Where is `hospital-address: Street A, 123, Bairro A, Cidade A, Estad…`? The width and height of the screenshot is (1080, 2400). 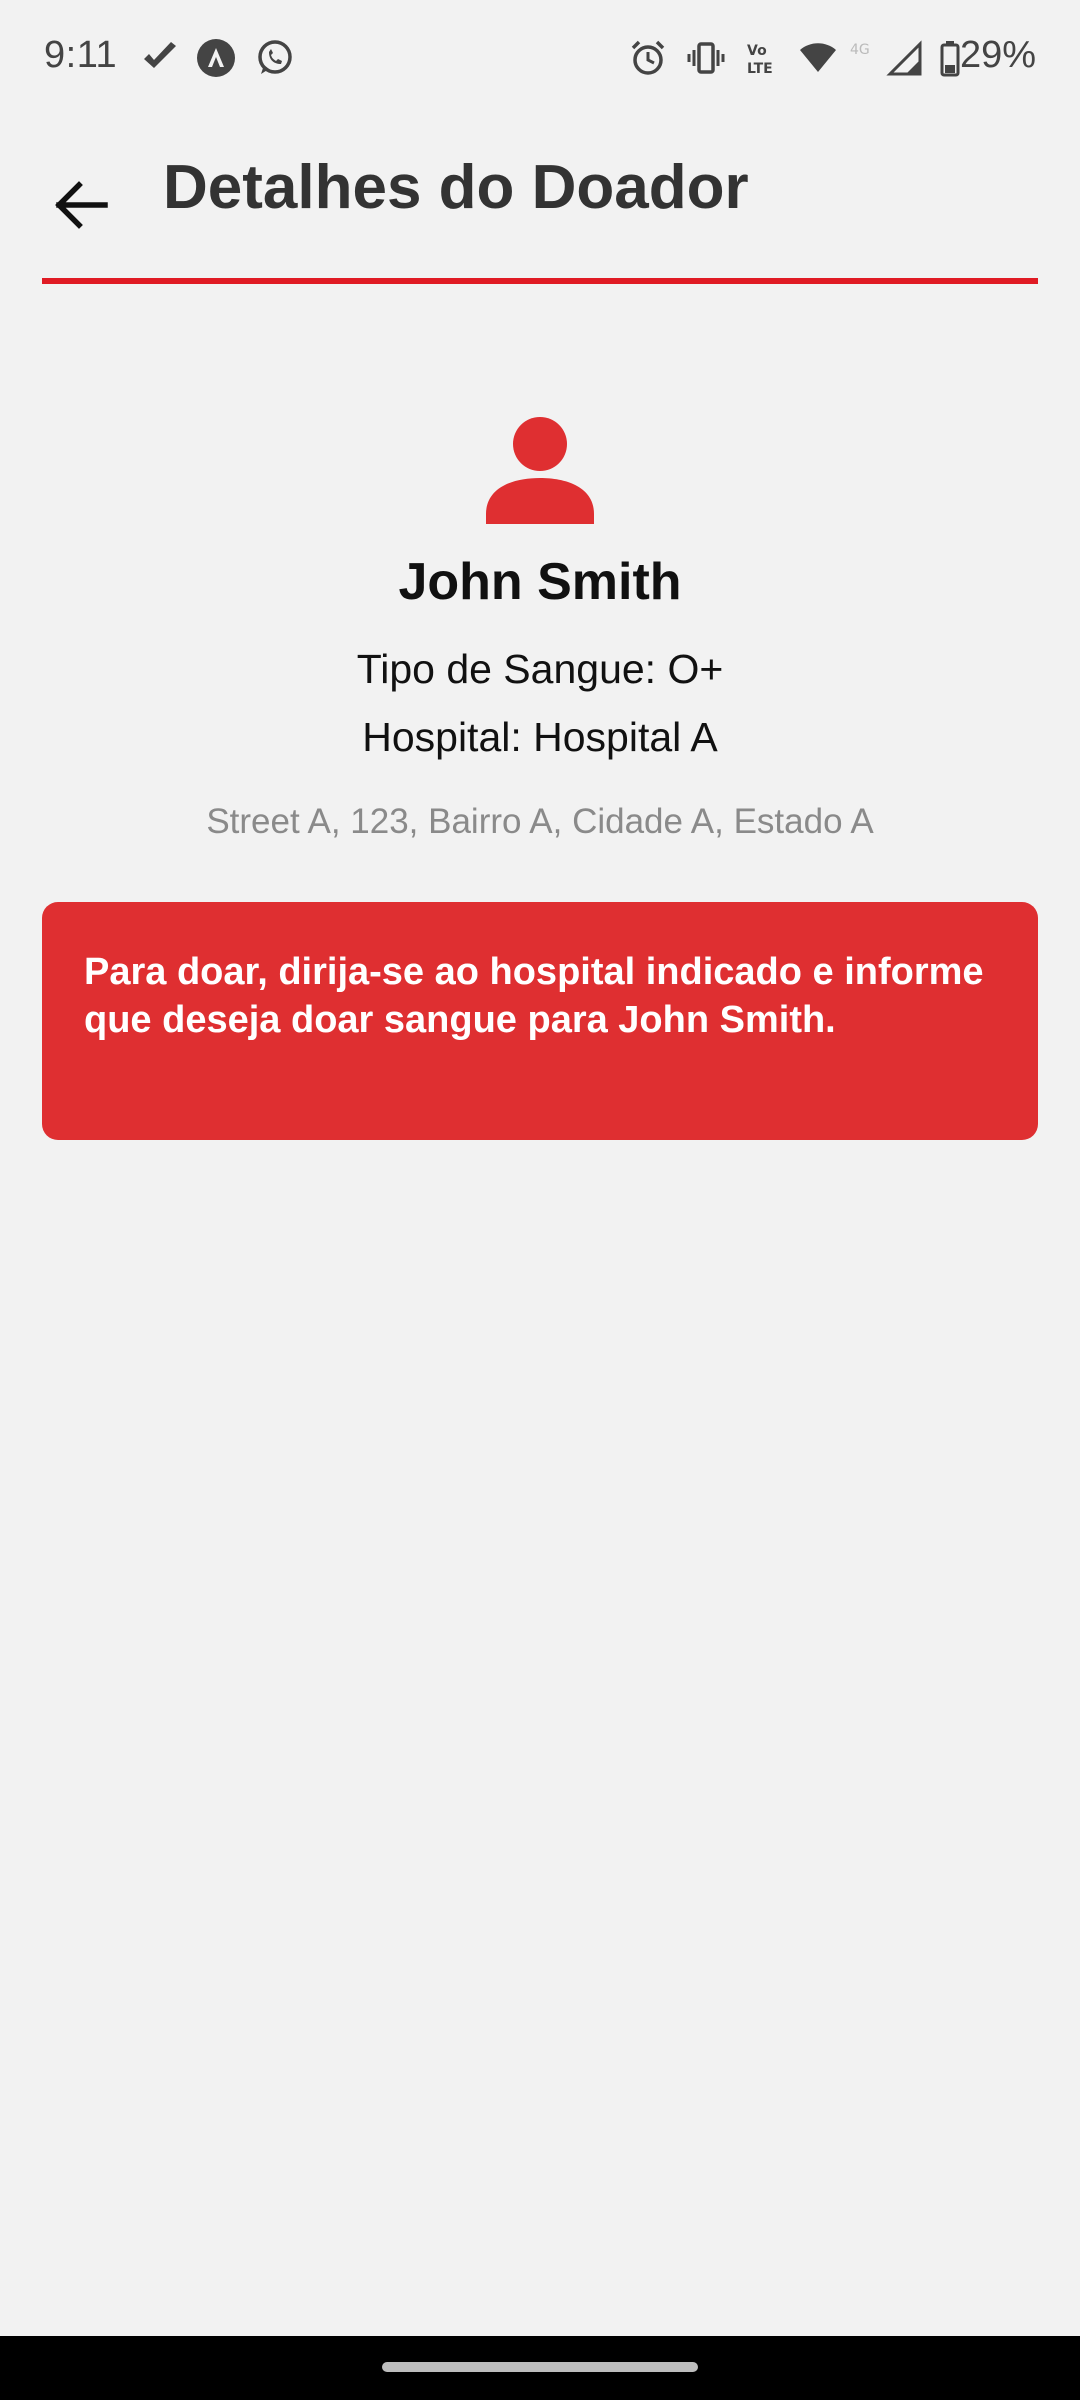 hospital-address: Street A, 123, Bairro A, Cidade A, Estad… is located at coordinates (540, 821).